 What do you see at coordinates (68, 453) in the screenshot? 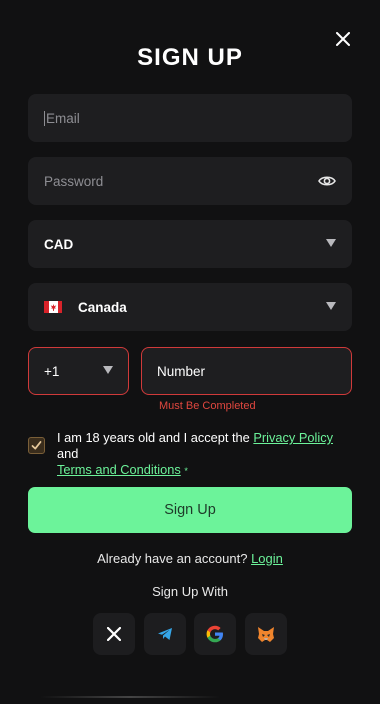
I see `terms-text-middle: and` at bounding box center [68, 453].